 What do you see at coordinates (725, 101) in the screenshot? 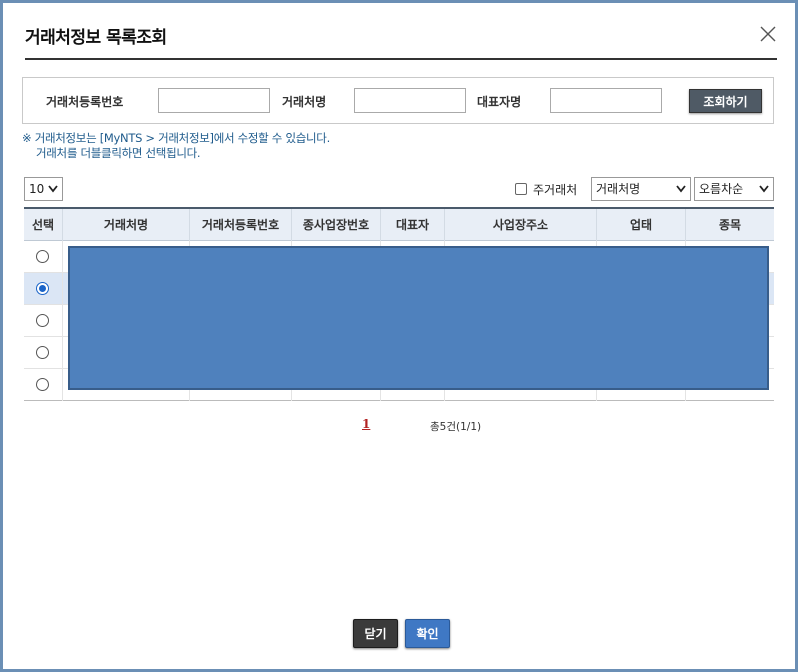
I see `search-button: 조회하기` at bounding box center [725, 101].